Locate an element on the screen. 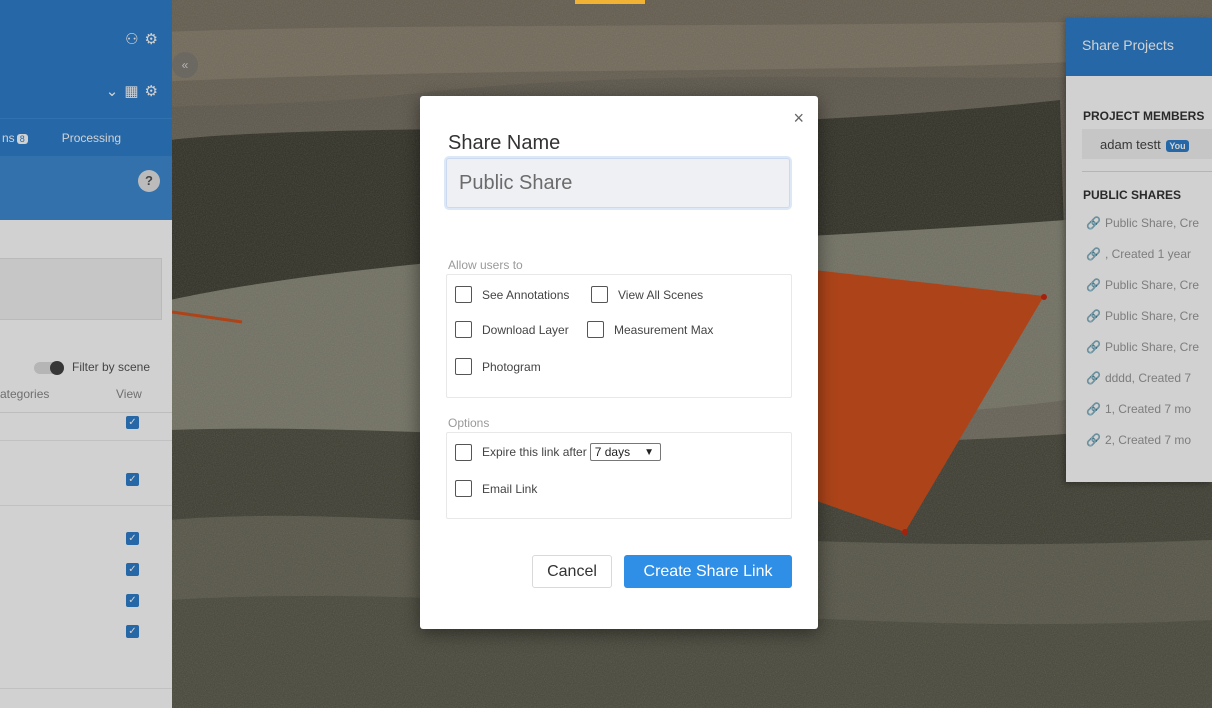 The image size is (1212, 708). see-annotations-label: See Annotations is located at coordinates (526, 294).